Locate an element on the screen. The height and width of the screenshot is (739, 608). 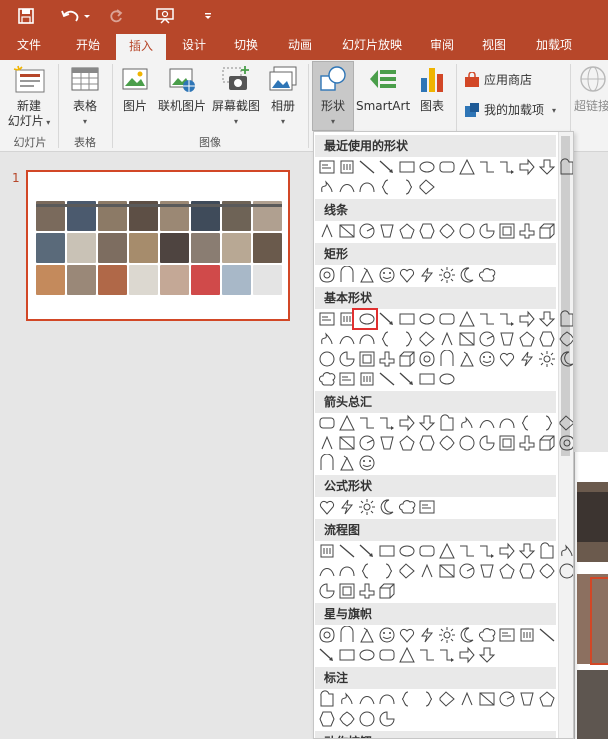
online-picture-button: 联机图片 is located at coordinates (182, 89).